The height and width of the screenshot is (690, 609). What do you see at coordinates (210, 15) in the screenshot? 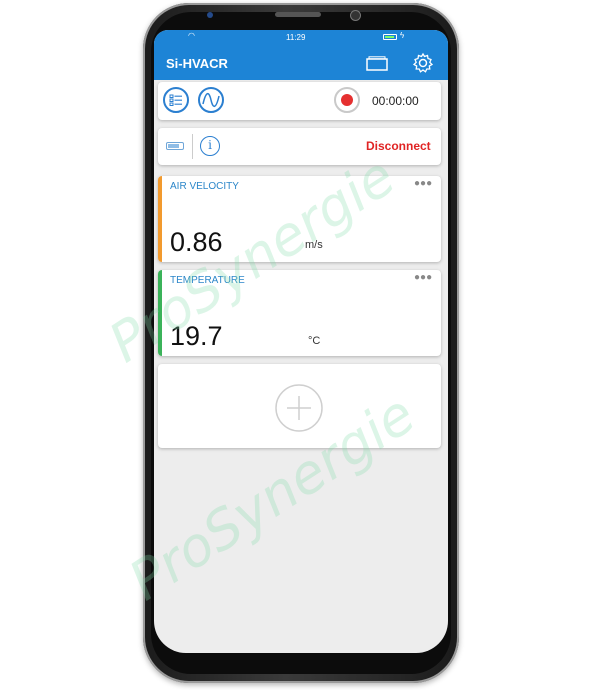
I see `sensor-dot` at bounding box center [210, 15].